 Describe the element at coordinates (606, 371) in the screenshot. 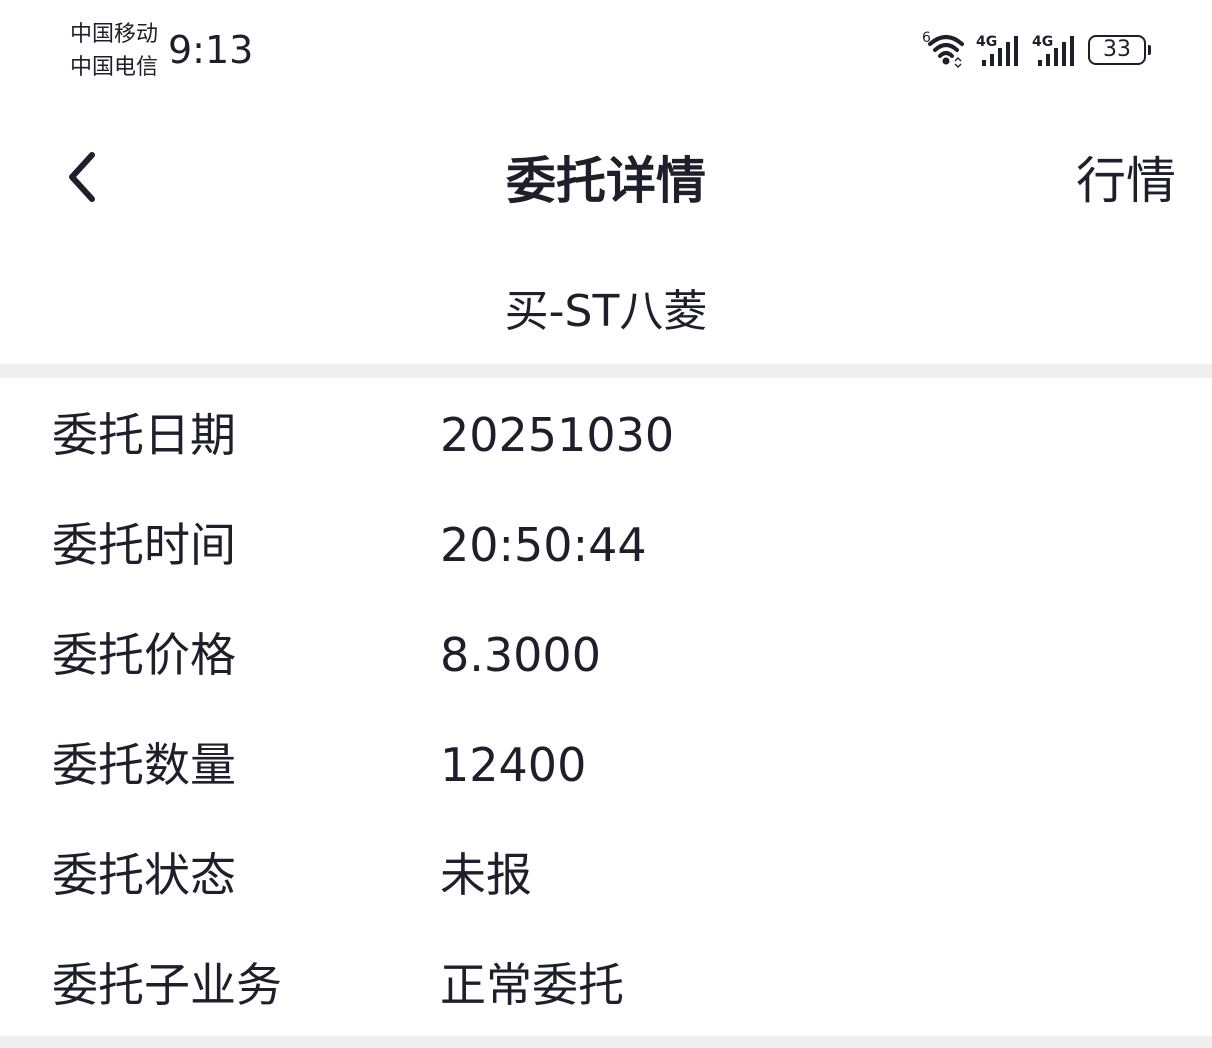

I see `section-divider` at that location.